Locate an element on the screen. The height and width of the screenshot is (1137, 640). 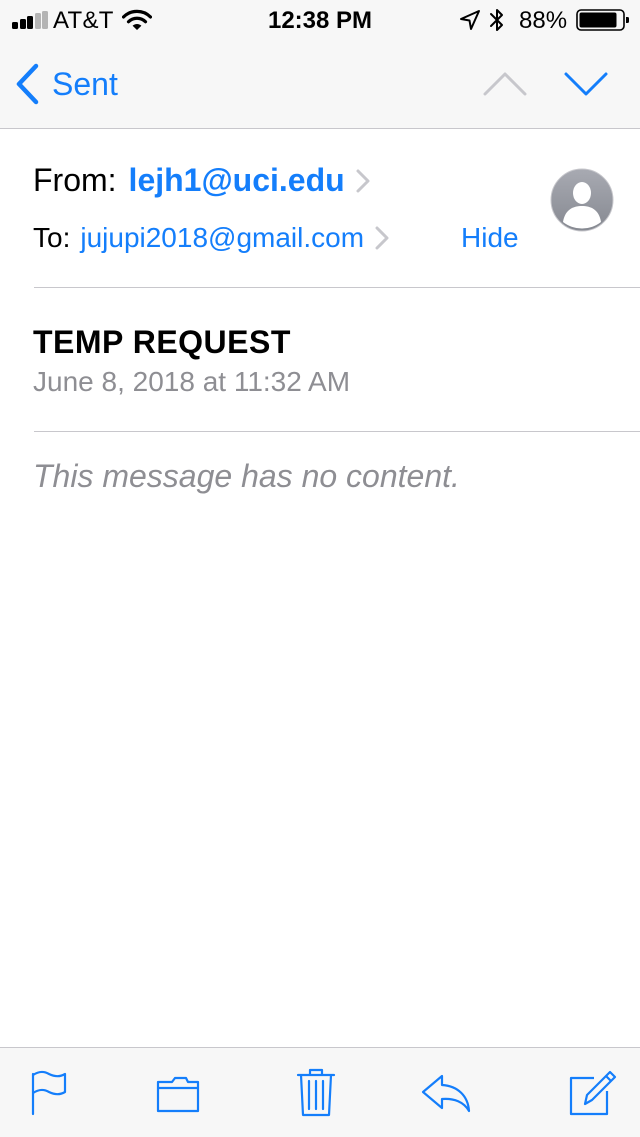
battery-percent: 88% is located at coordinates (543, 20).